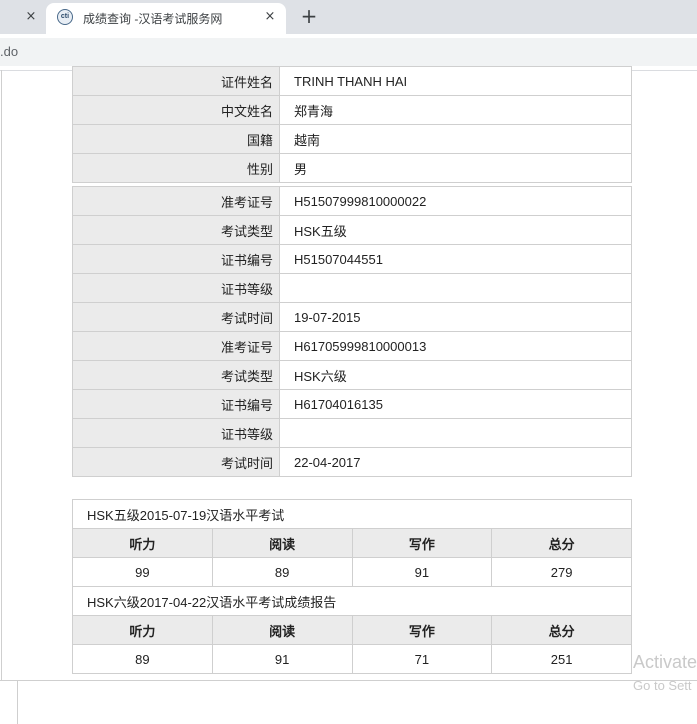 The image size is (697, 724). I want to click on page-bottom-divider, so click(17, 702).